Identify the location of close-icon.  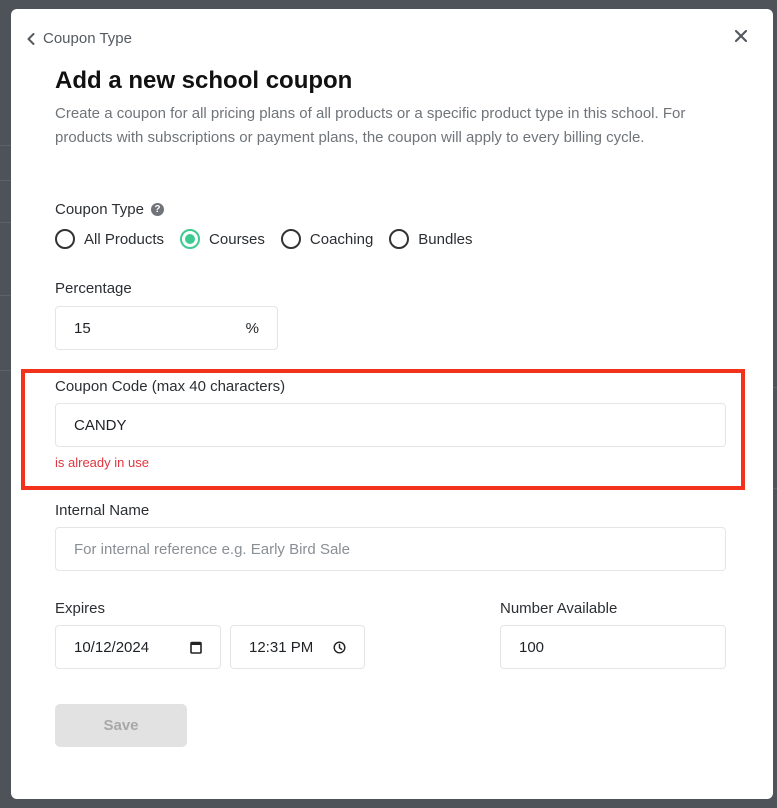
(741, 36).